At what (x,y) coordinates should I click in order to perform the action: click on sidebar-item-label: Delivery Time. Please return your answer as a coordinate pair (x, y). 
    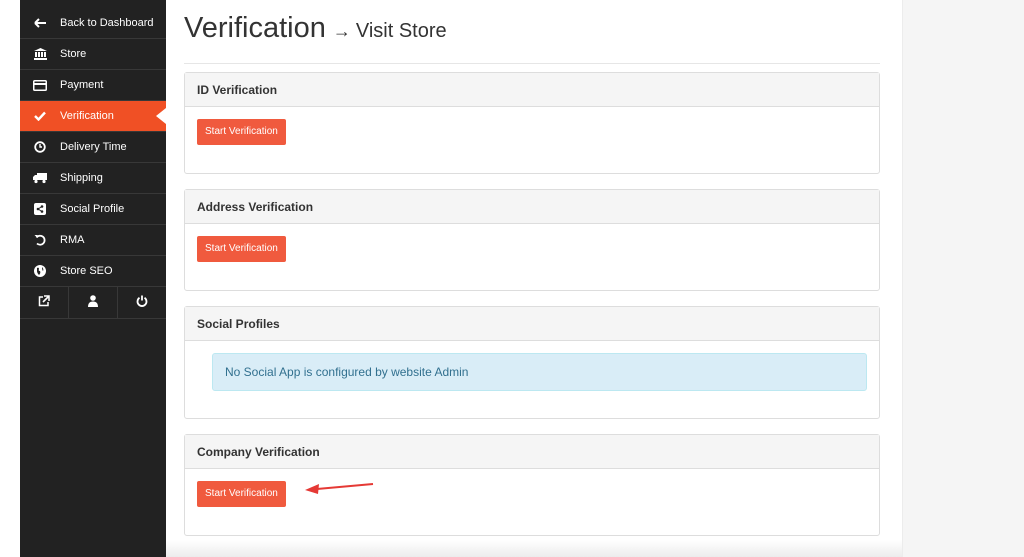
    Looking at the image, I should click on (93, 147).